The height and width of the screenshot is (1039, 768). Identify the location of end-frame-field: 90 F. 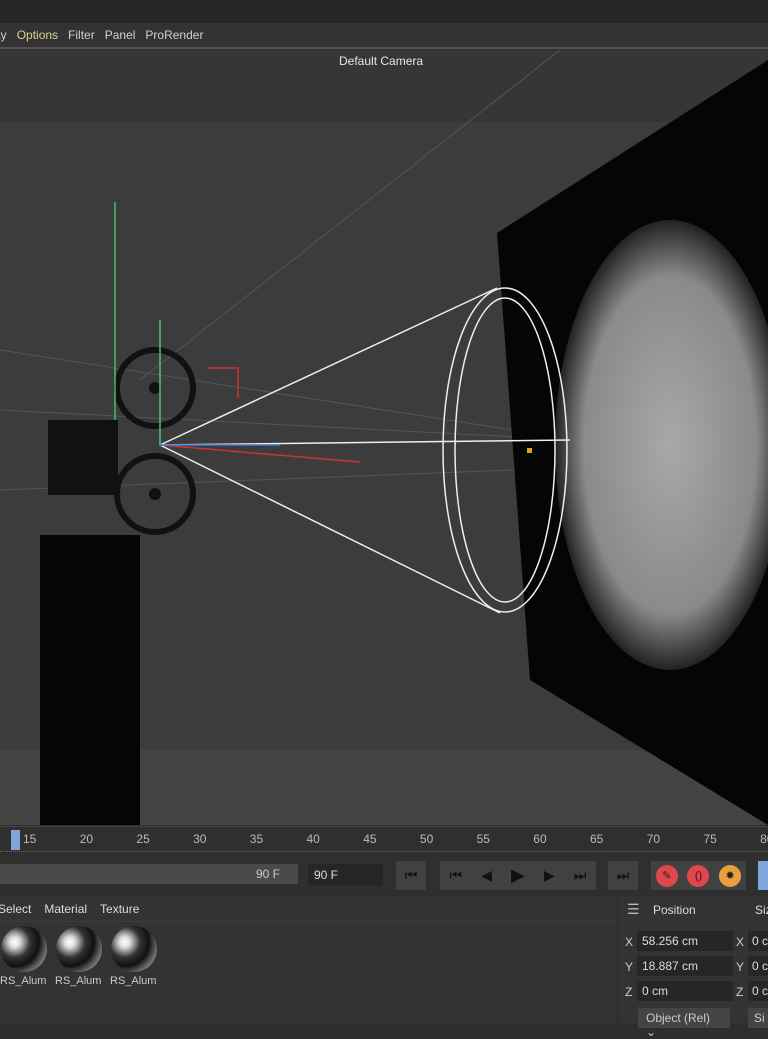
(345, 875).